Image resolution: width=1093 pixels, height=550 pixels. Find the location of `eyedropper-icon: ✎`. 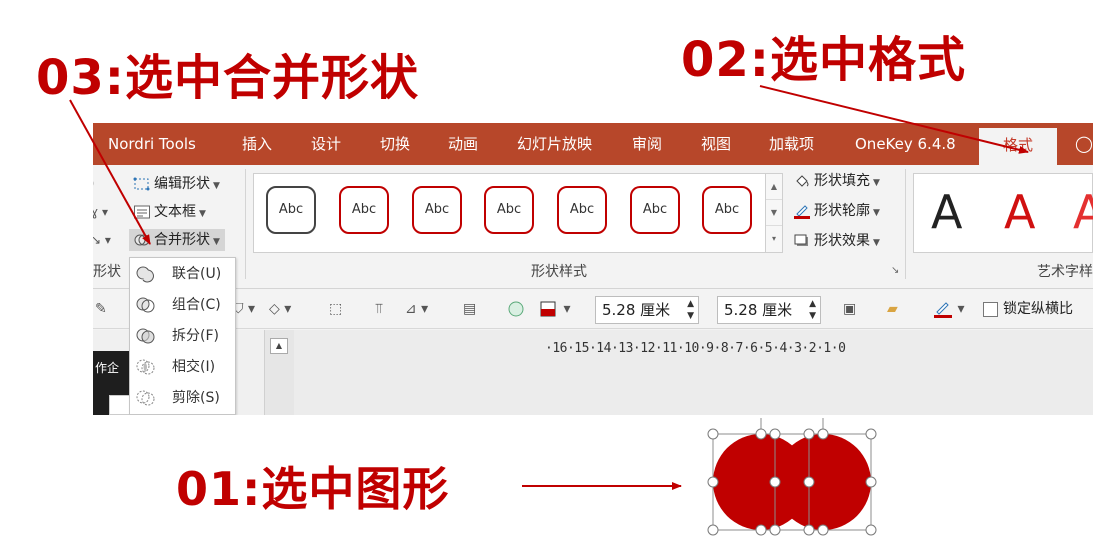

eyedropper-icon: ✎ is located at coordinates (101, 309).